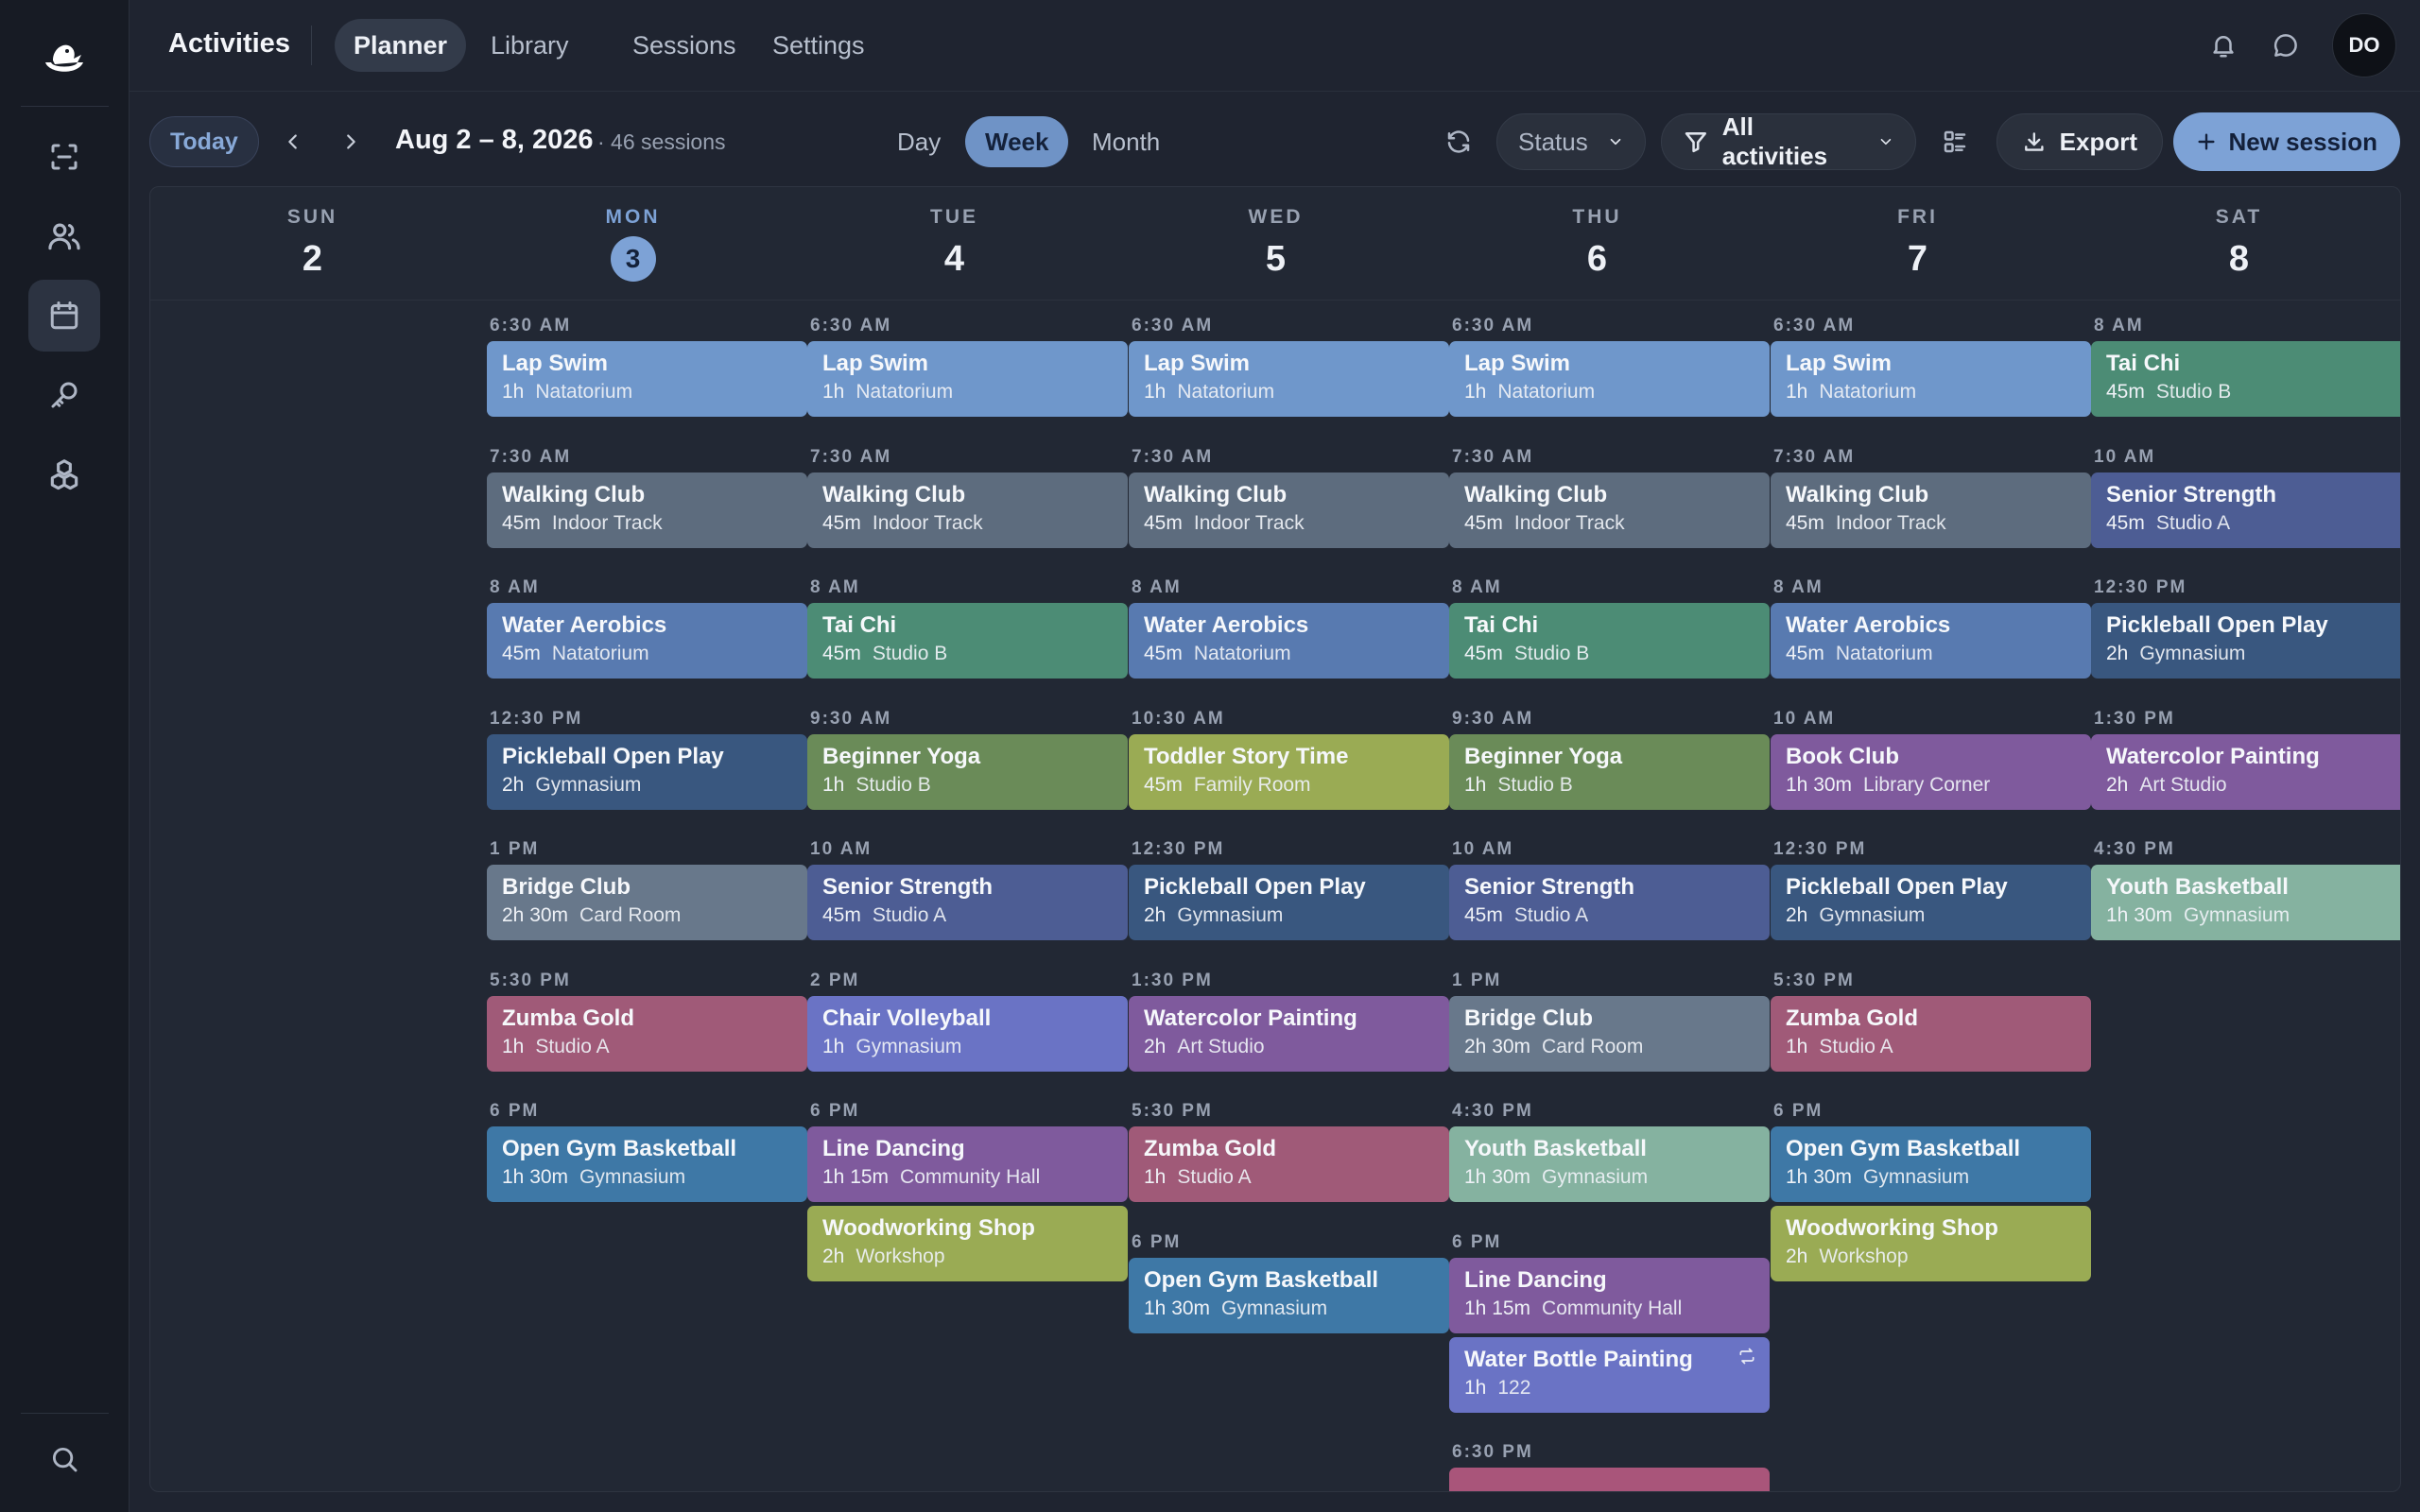 The width and height of the screenshot is (2420, 1512). Describe the element at coordinates (1126, 141) in the screenshot. I see `view-month-button: Month` at that location.